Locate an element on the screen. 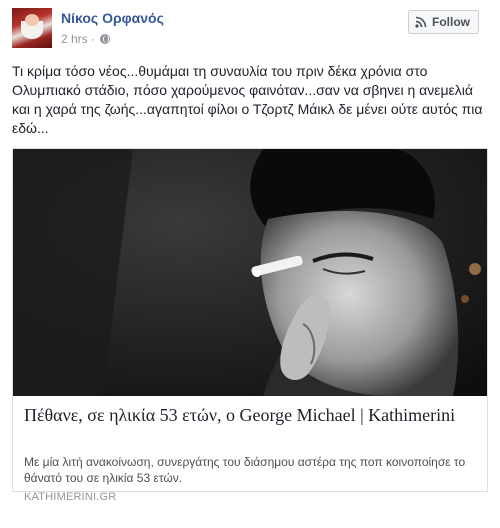  follow-button: Follow is located at coordinates (443, 22).